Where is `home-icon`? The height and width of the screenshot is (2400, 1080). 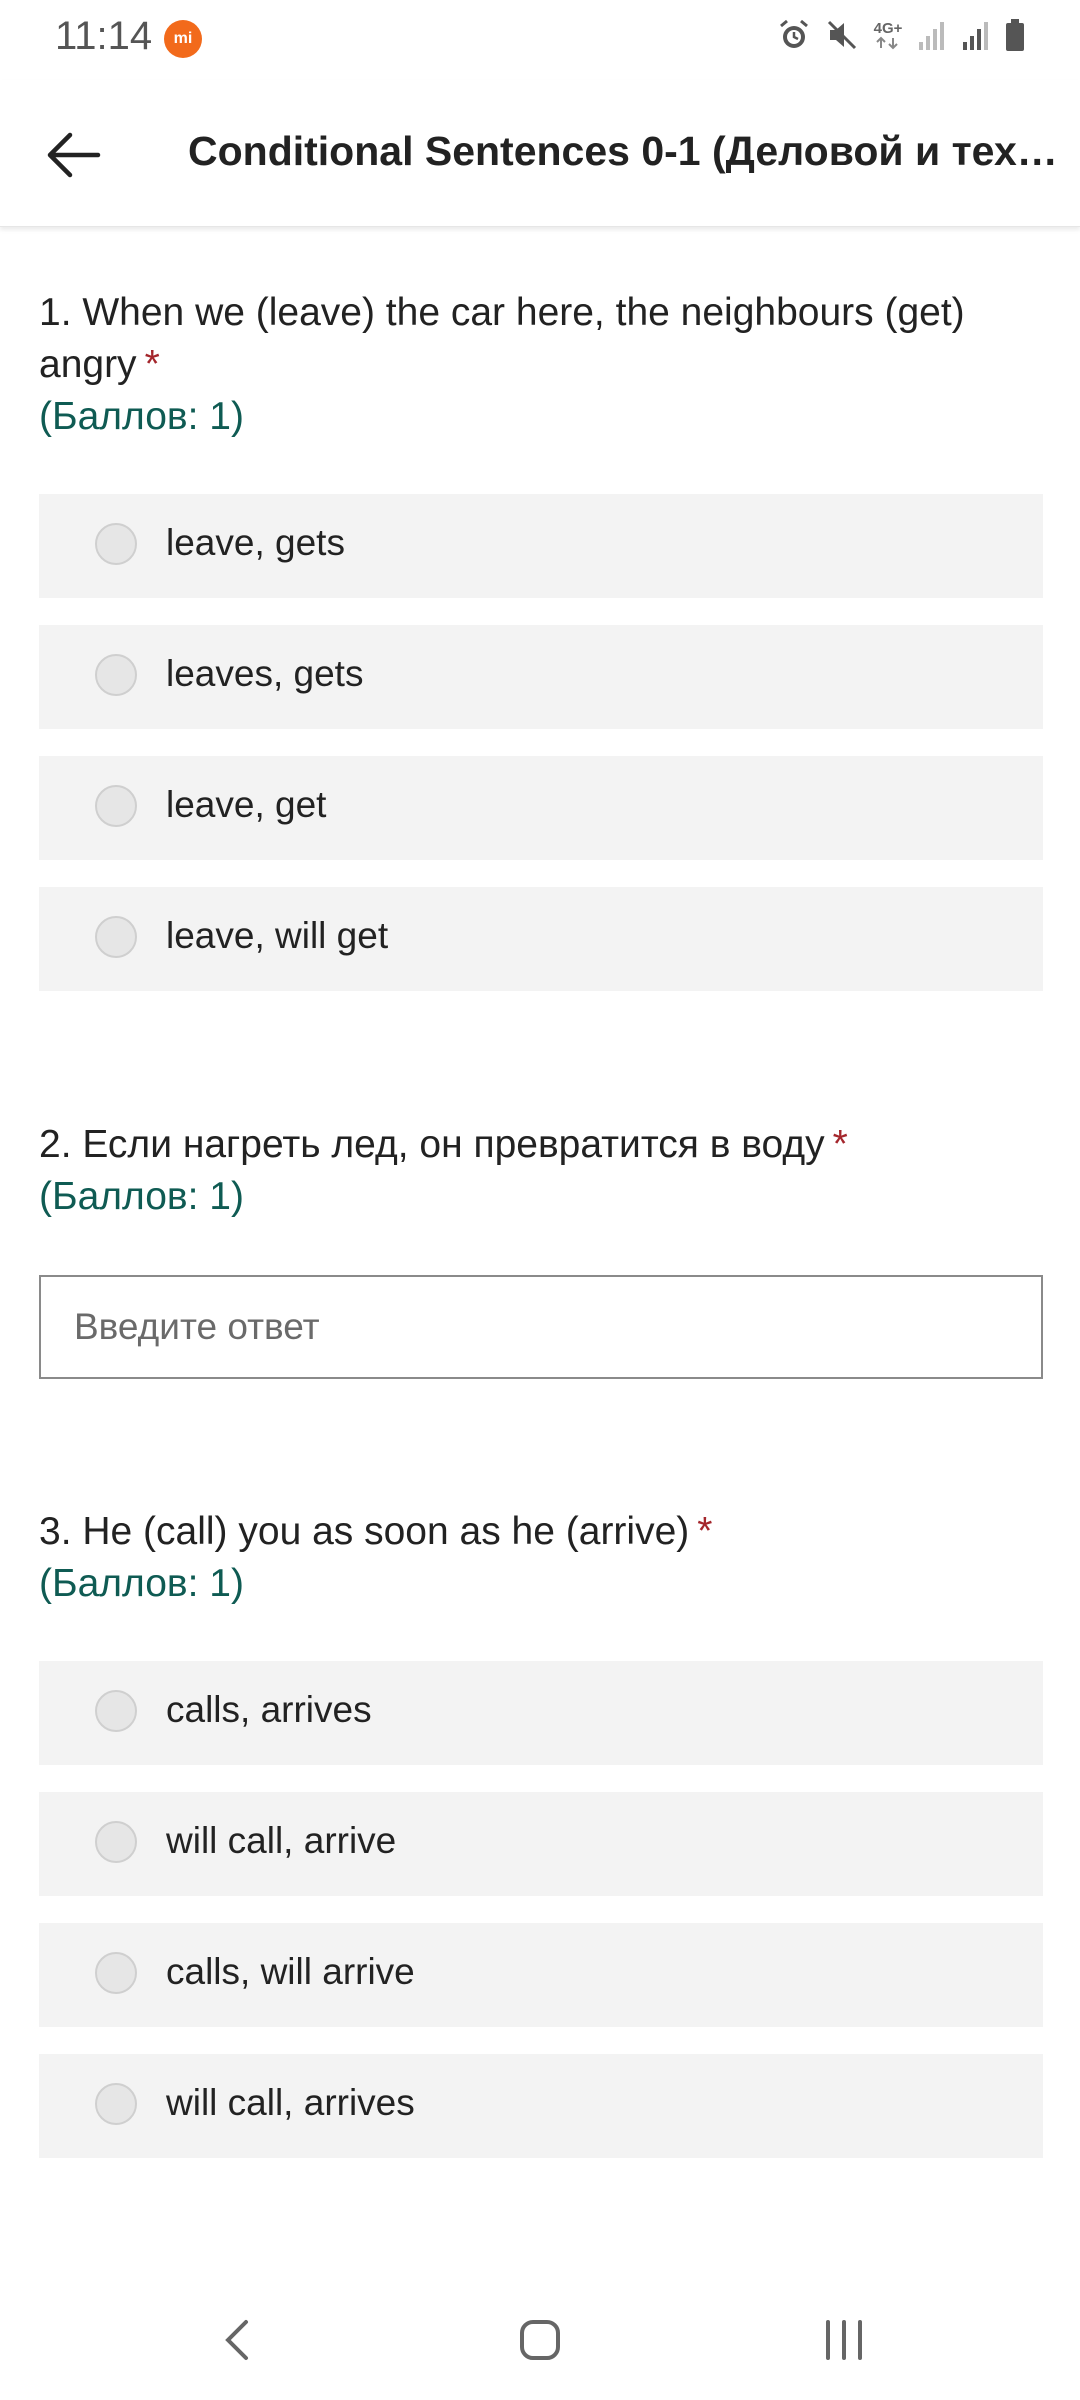
home-icon is located at coordinates (540, 2340).